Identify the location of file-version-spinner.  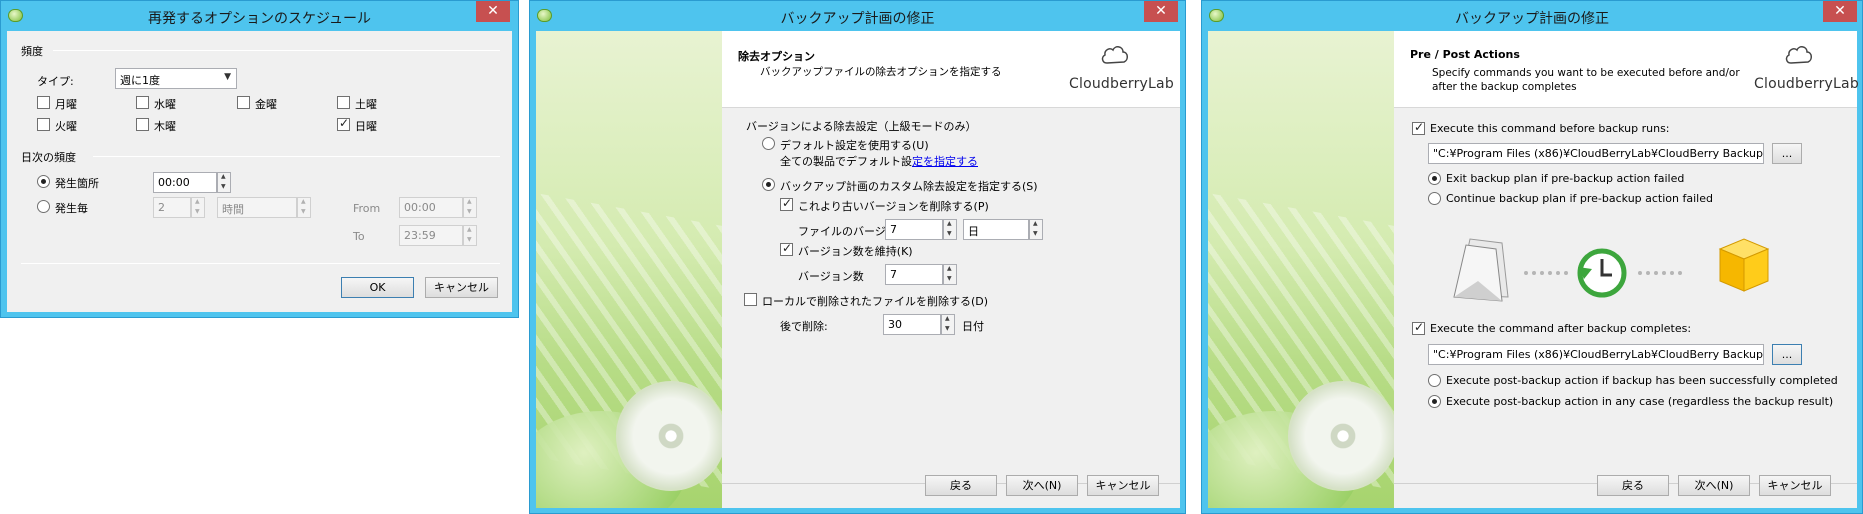
(950, 229).